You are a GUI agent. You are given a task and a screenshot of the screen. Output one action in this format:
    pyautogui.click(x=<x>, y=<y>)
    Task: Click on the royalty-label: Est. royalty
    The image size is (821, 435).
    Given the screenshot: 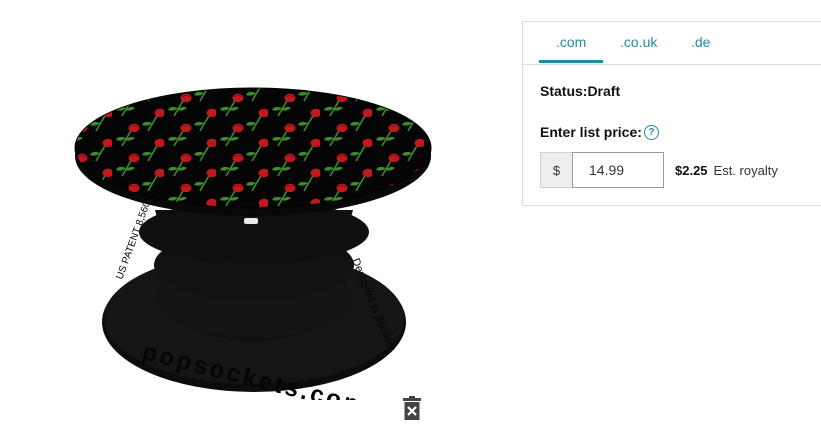 What is the action you would take?
    pyautogui.click(x=745, y=170)
    